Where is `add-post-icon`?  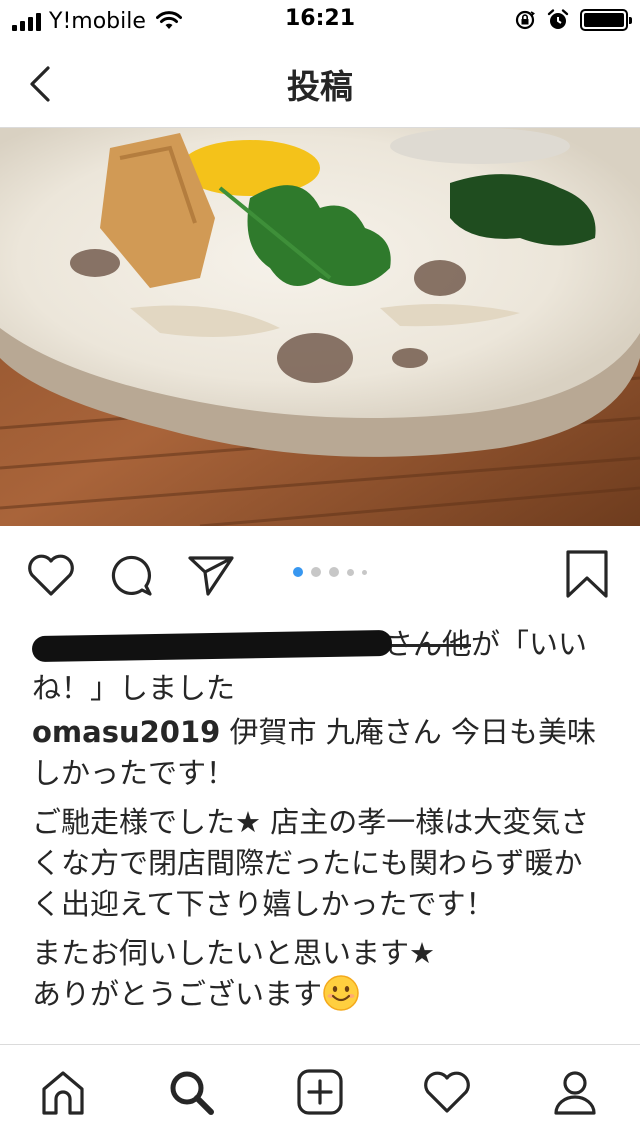 add-post-icon is located at coordinates (320, 1092).